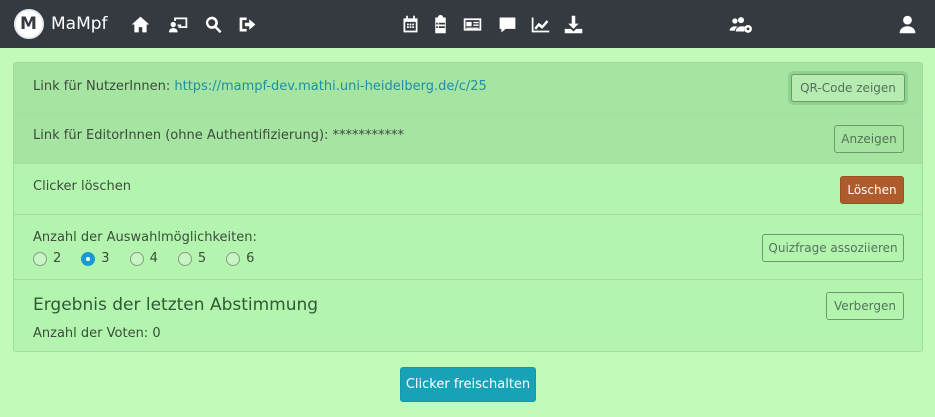  What do you see at coordinates (368, 135) in the screenshot?
I see `editor-link-masked-value: ***********` at bounding box center [368, 135].